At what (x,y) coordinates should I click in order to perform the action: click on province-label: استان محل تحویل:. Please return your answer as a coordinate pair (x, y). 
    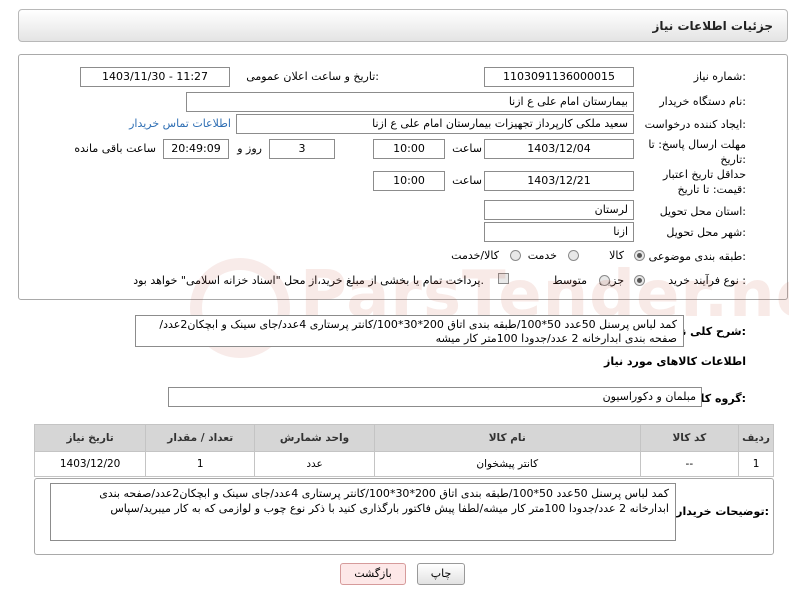
    Looking at the image, I should click on (702, 211).